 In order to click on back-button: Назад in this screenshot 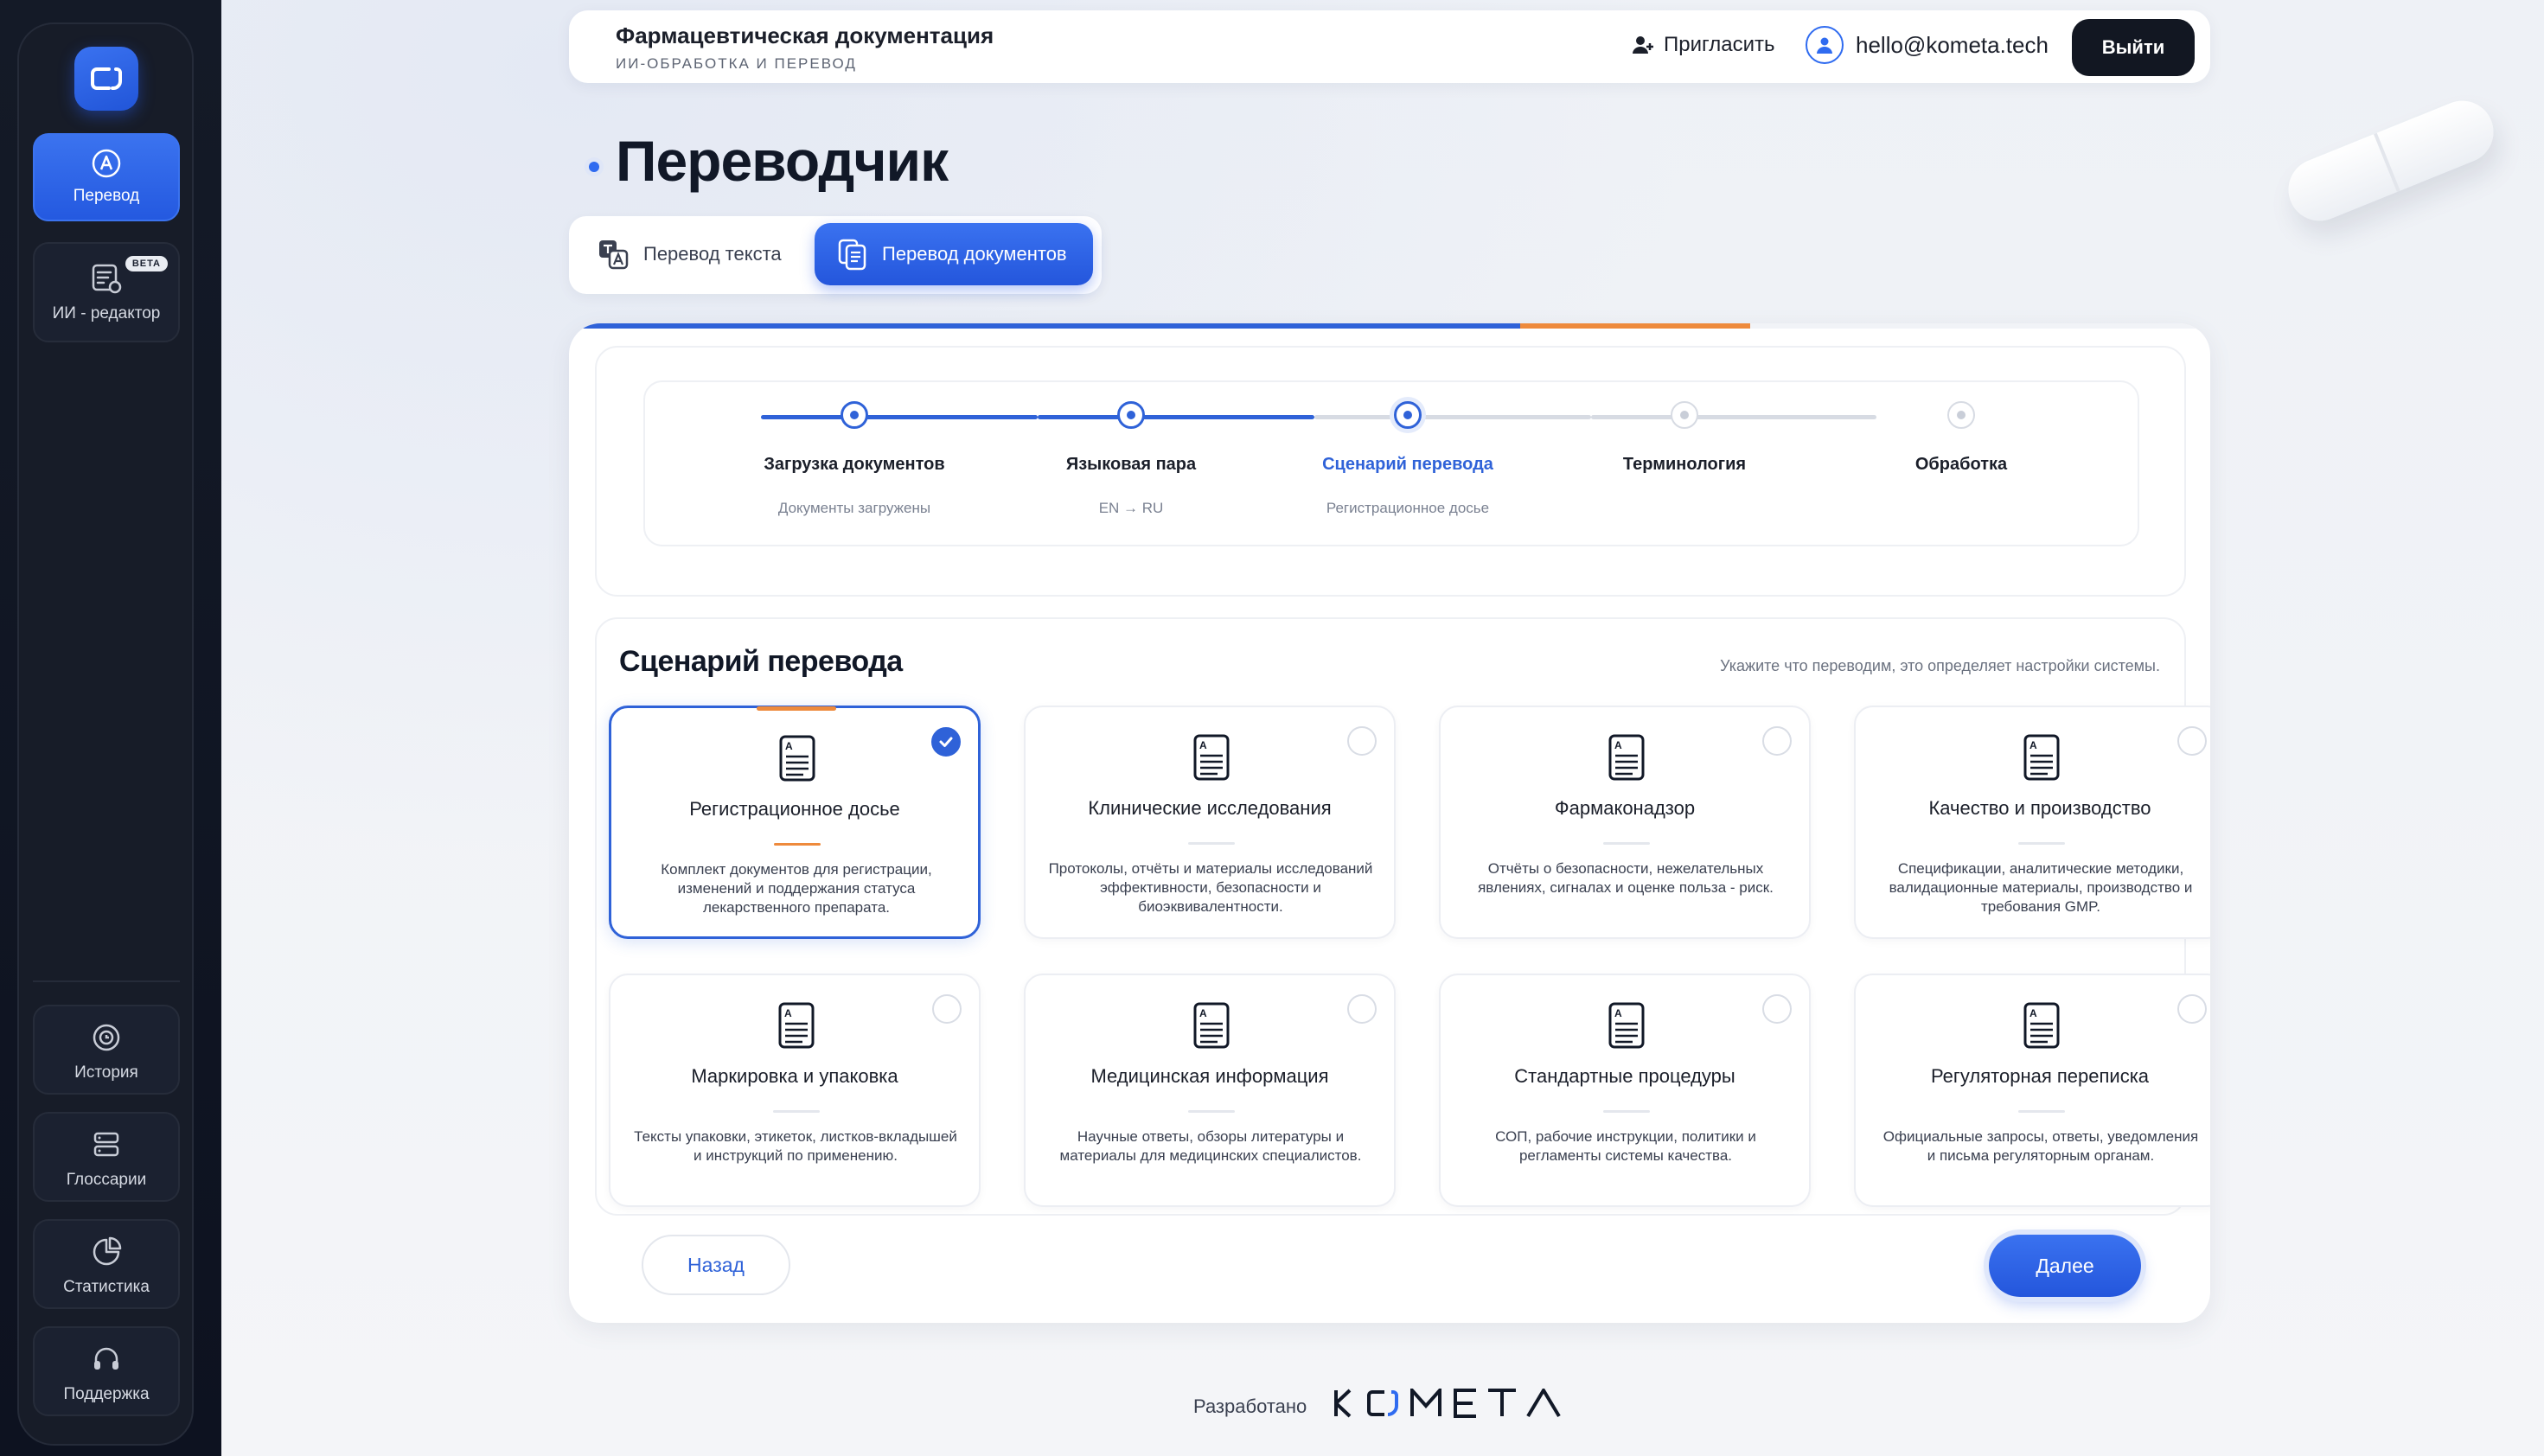, I will do `click(716, 1265)`.